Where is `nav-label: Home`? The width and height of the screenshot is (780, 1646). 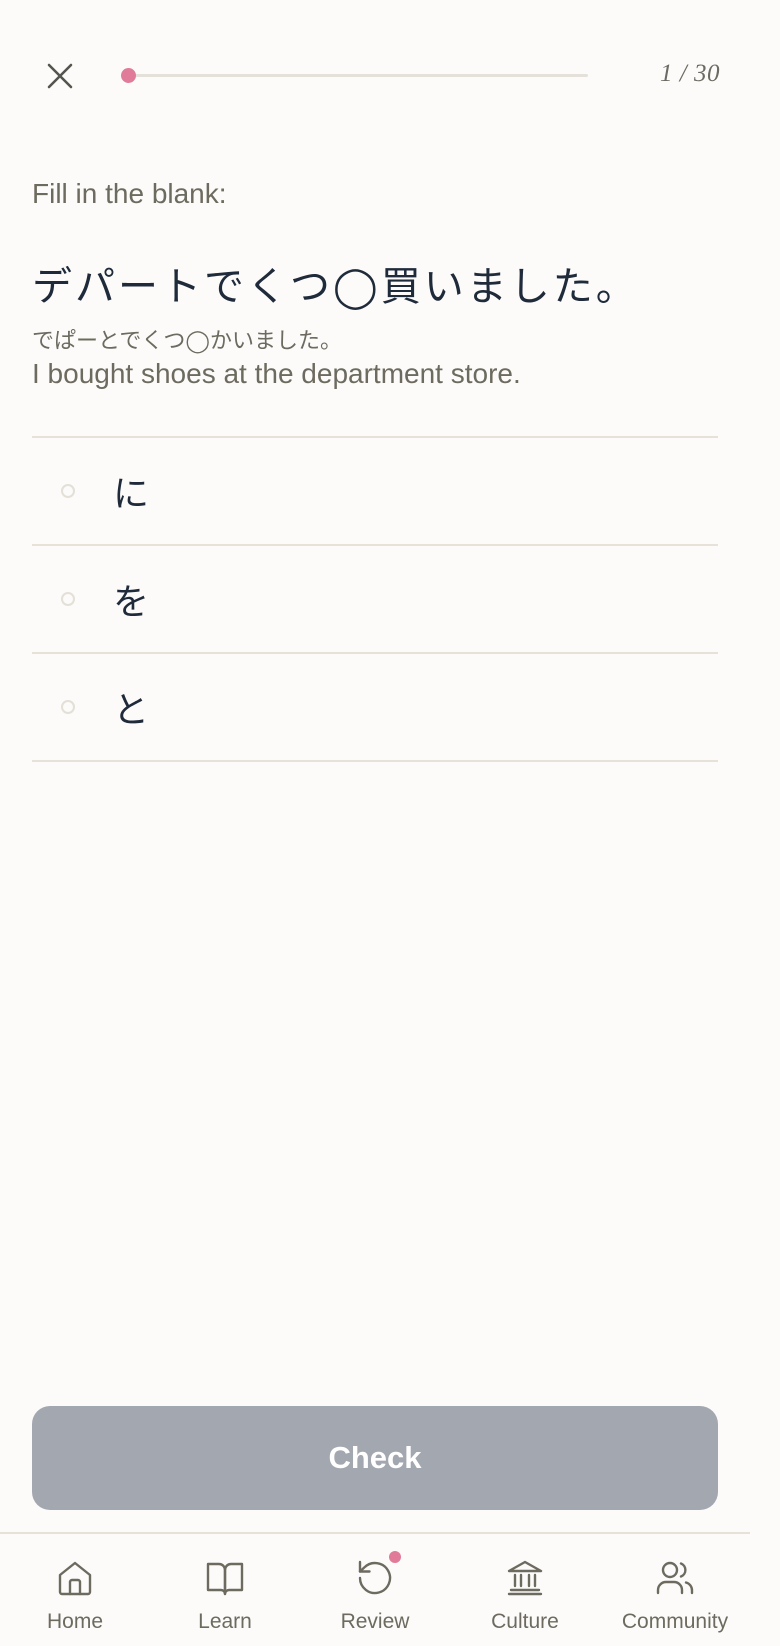
nav-label: Home is located at coordinates (75, 1621).